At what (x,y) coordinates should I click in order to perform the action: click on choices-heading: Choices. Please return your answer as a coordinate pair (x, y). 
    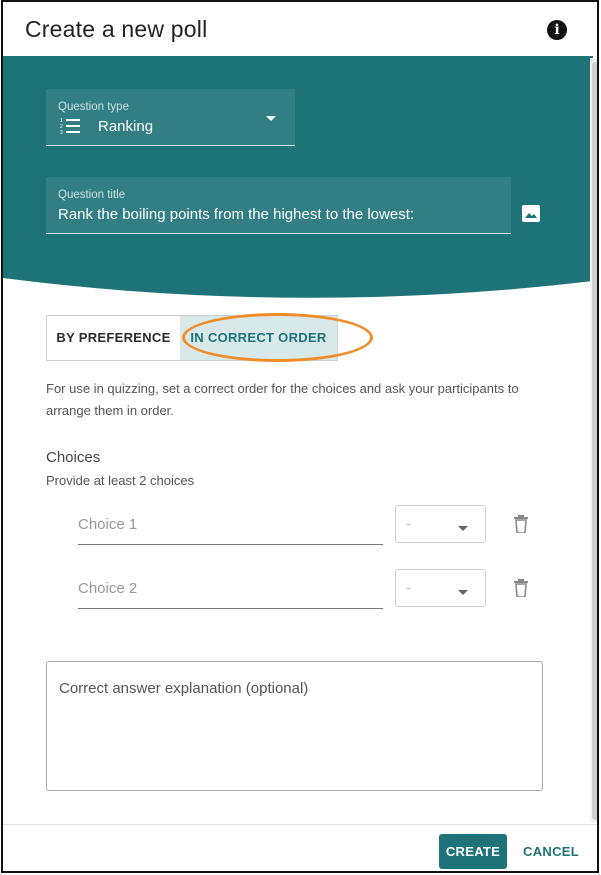
    Looking at the image, I should click on (73, 457).